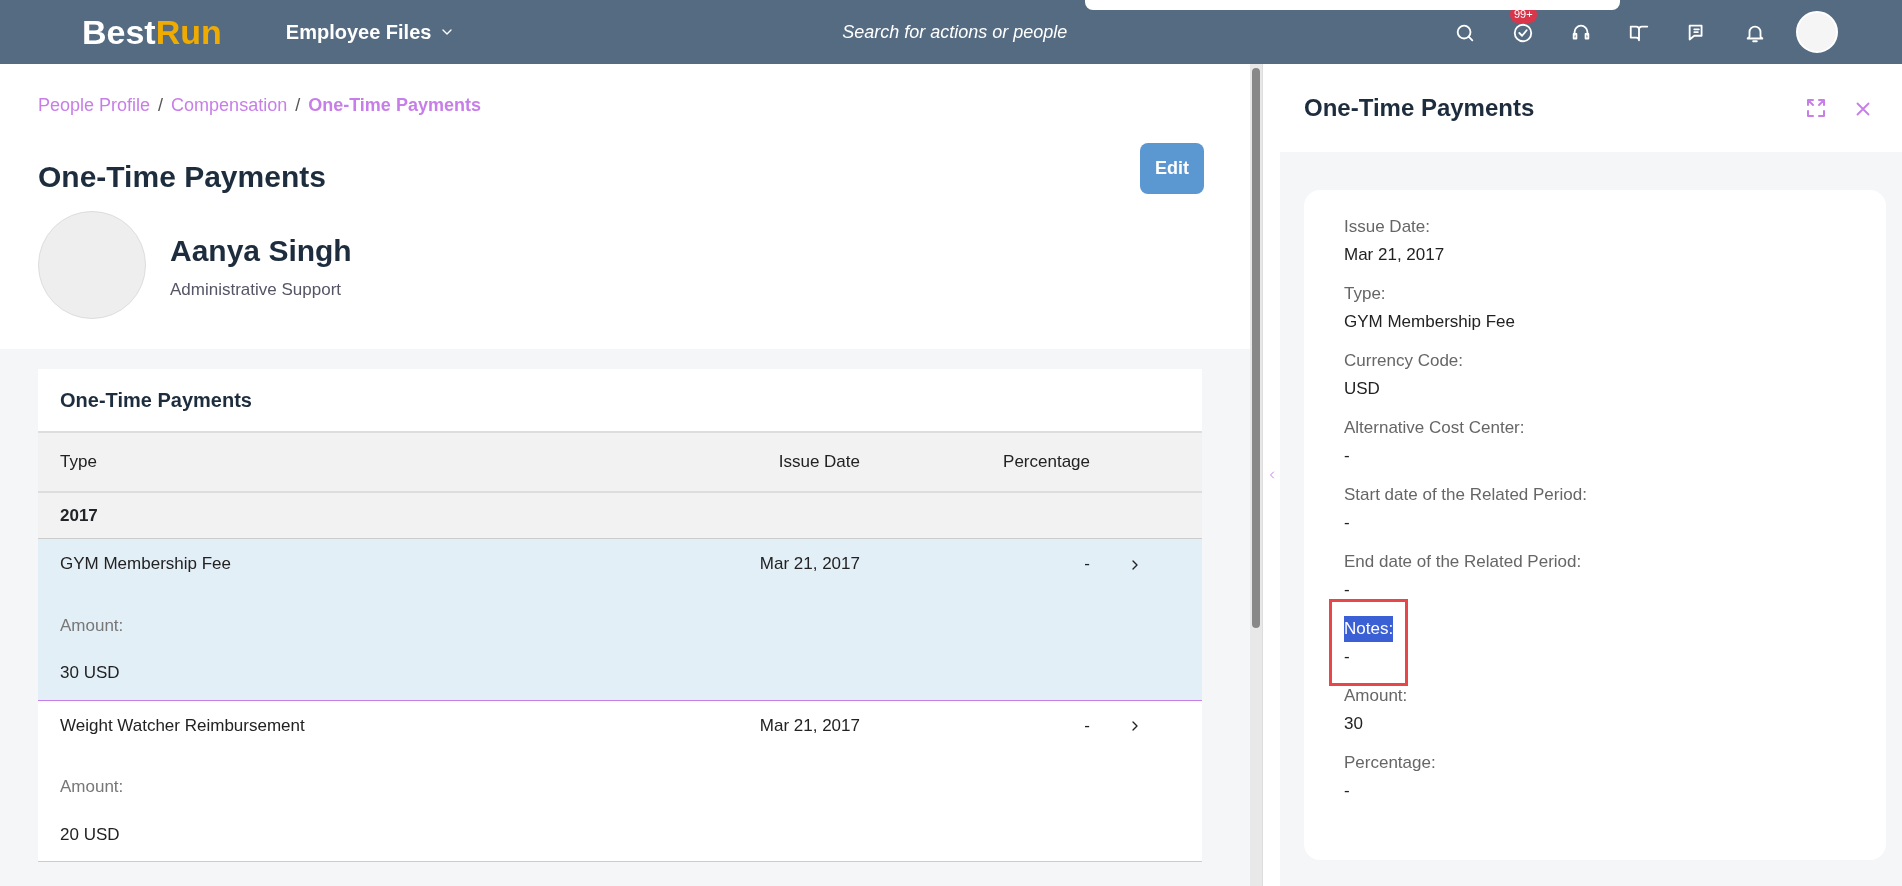 Image resolution: width=1902 pixels, height=886 pixels. Describe the element at coordinates (1046, 462) in the screenshot. I see `column-header: Percentage` at that location.